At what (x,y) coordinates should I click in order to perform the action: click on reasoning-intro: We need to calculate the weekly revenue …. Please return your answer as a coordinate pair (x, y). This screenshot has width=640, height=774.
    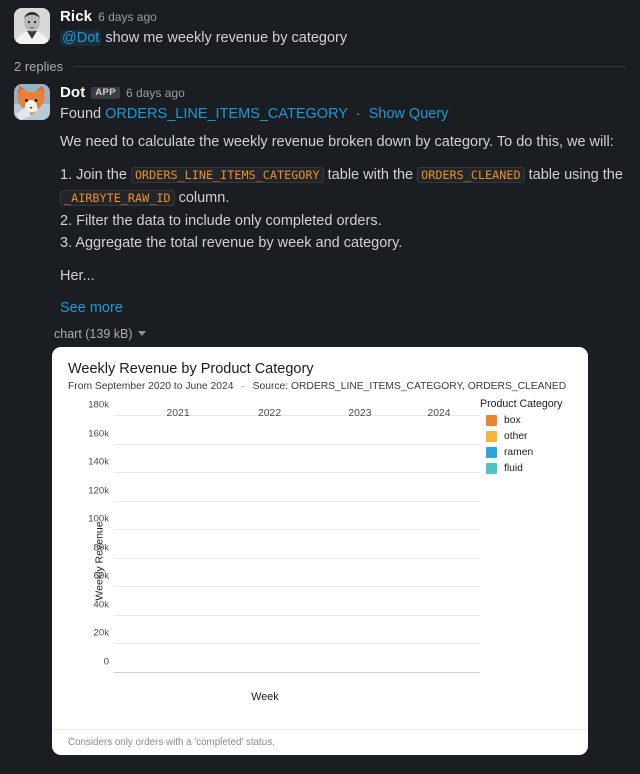
    Looking at the image, I should click on (337, 142).